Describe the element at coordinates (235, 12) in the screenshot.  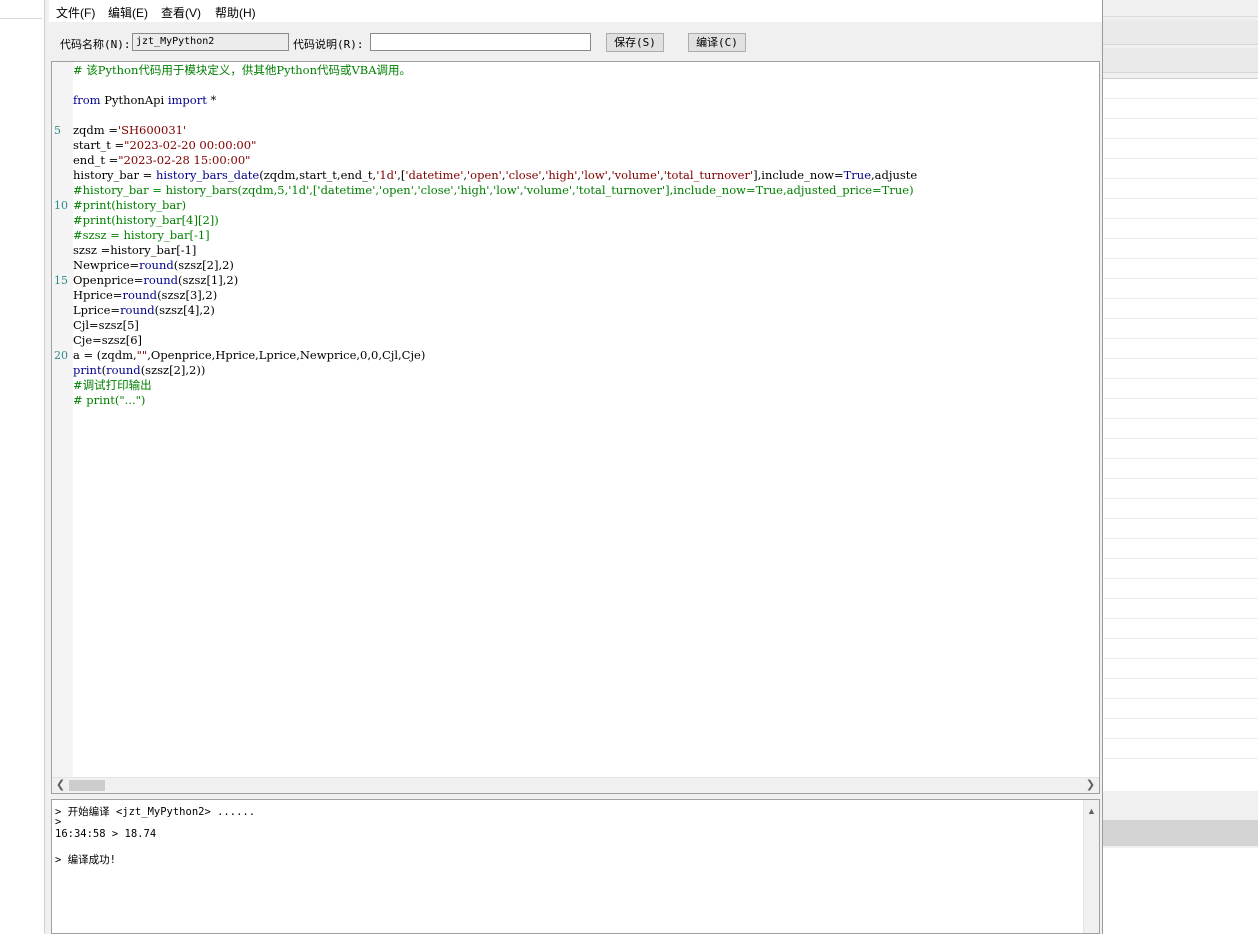
I see `menu-help: 帮助(H)` at that location.